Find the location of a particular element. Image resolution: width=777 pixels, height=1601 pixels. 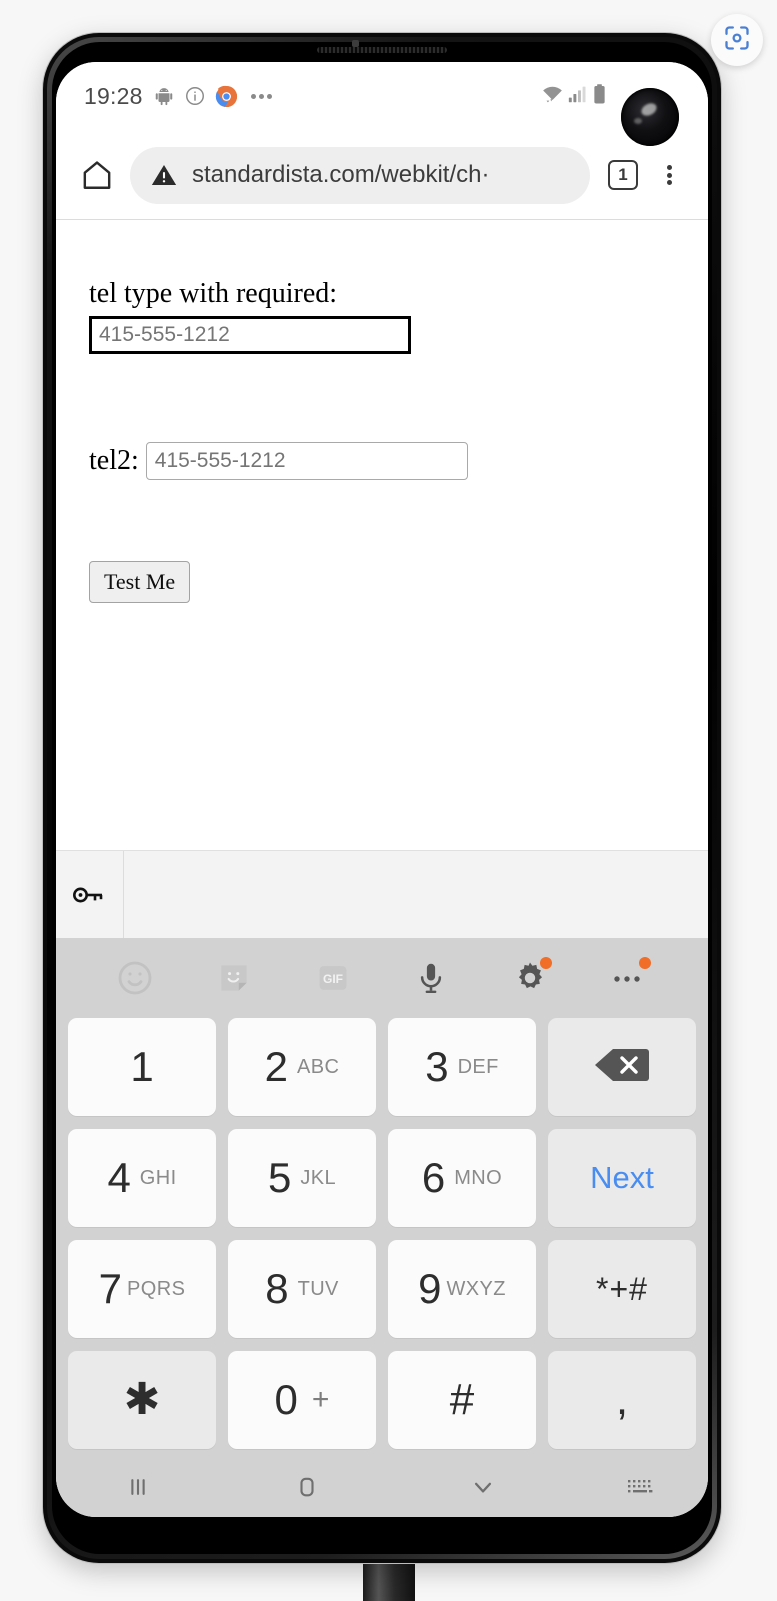

key-2: 2 ABC is located at coordinates (302, 1067).